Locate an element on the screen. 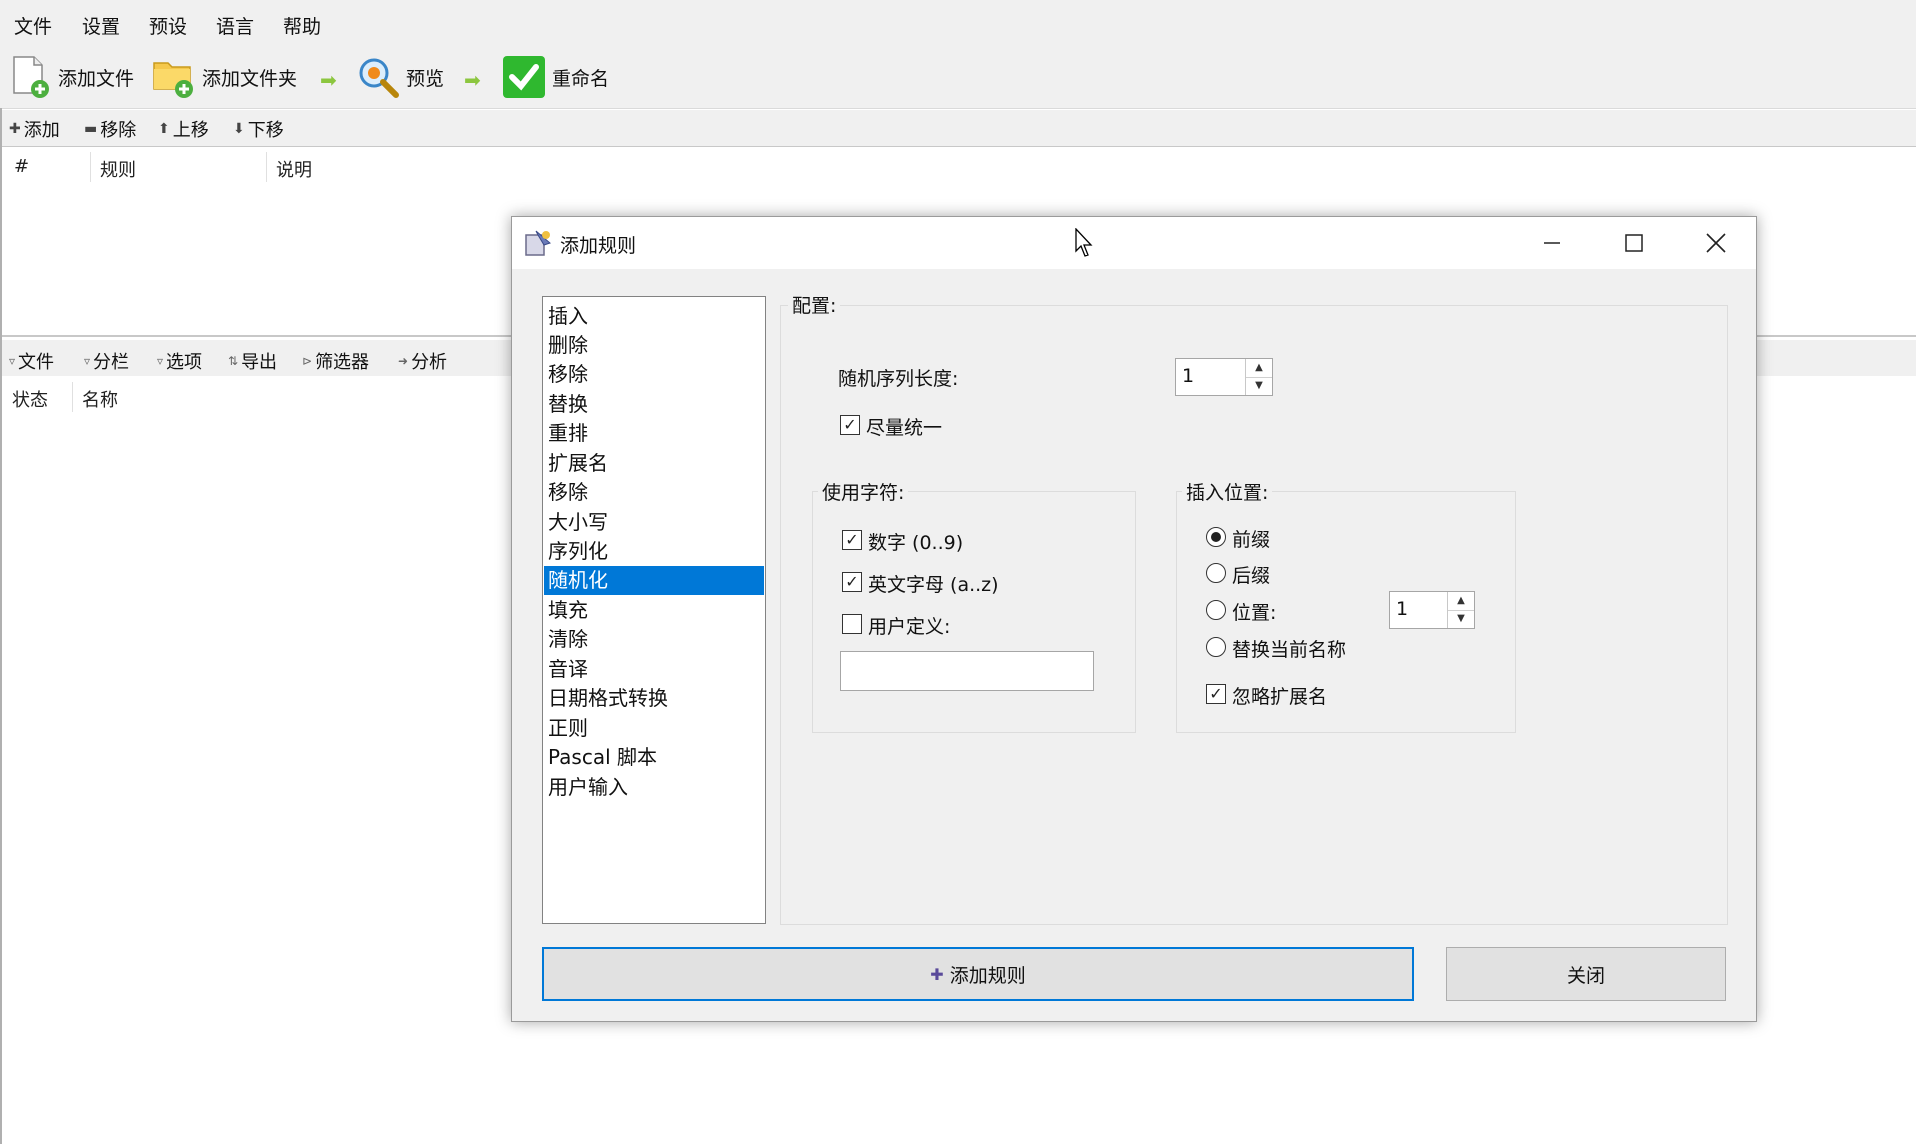 This screenshot has height=1144, width=1916. rename-button: 重命名 is located at coordinates (555, 77).